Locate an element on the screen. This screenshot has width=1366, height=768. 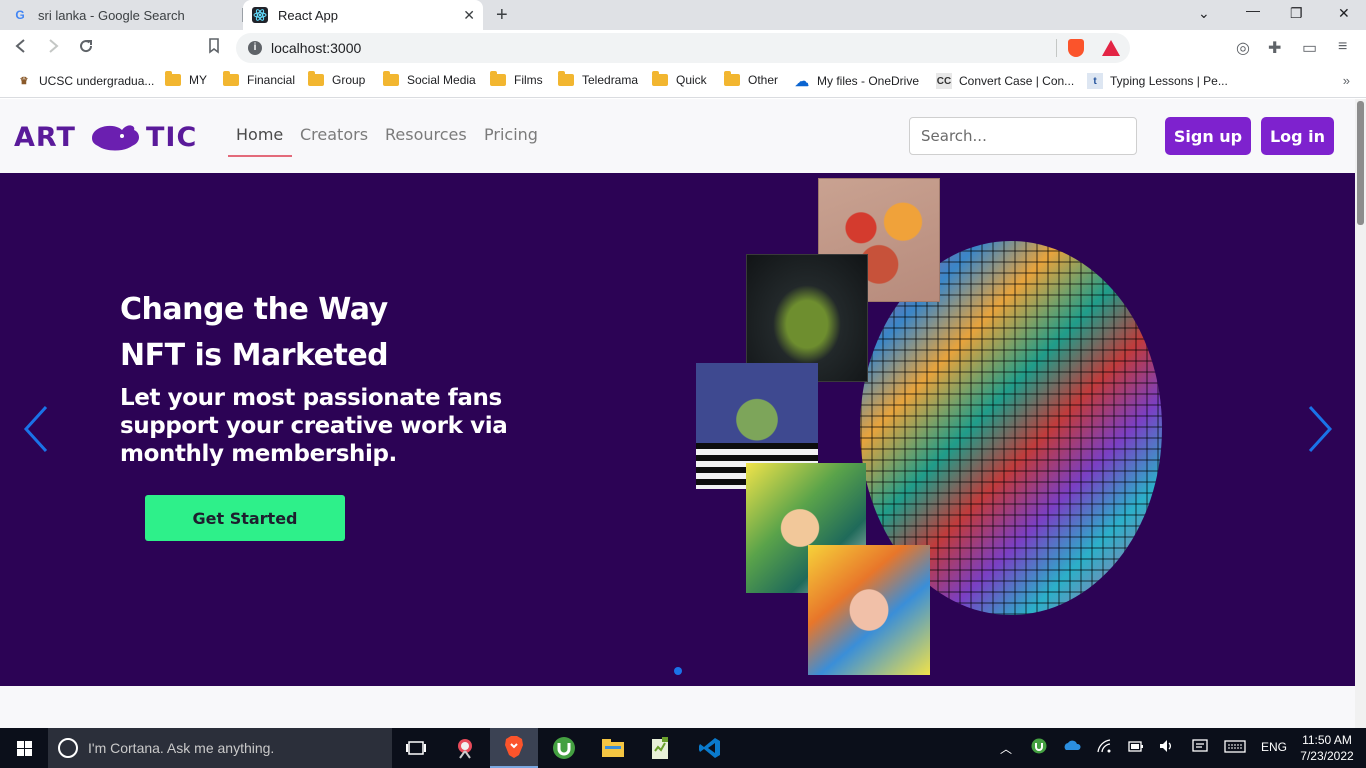
address-bar: i localhost:3000 is located at coordinates (683, 48).